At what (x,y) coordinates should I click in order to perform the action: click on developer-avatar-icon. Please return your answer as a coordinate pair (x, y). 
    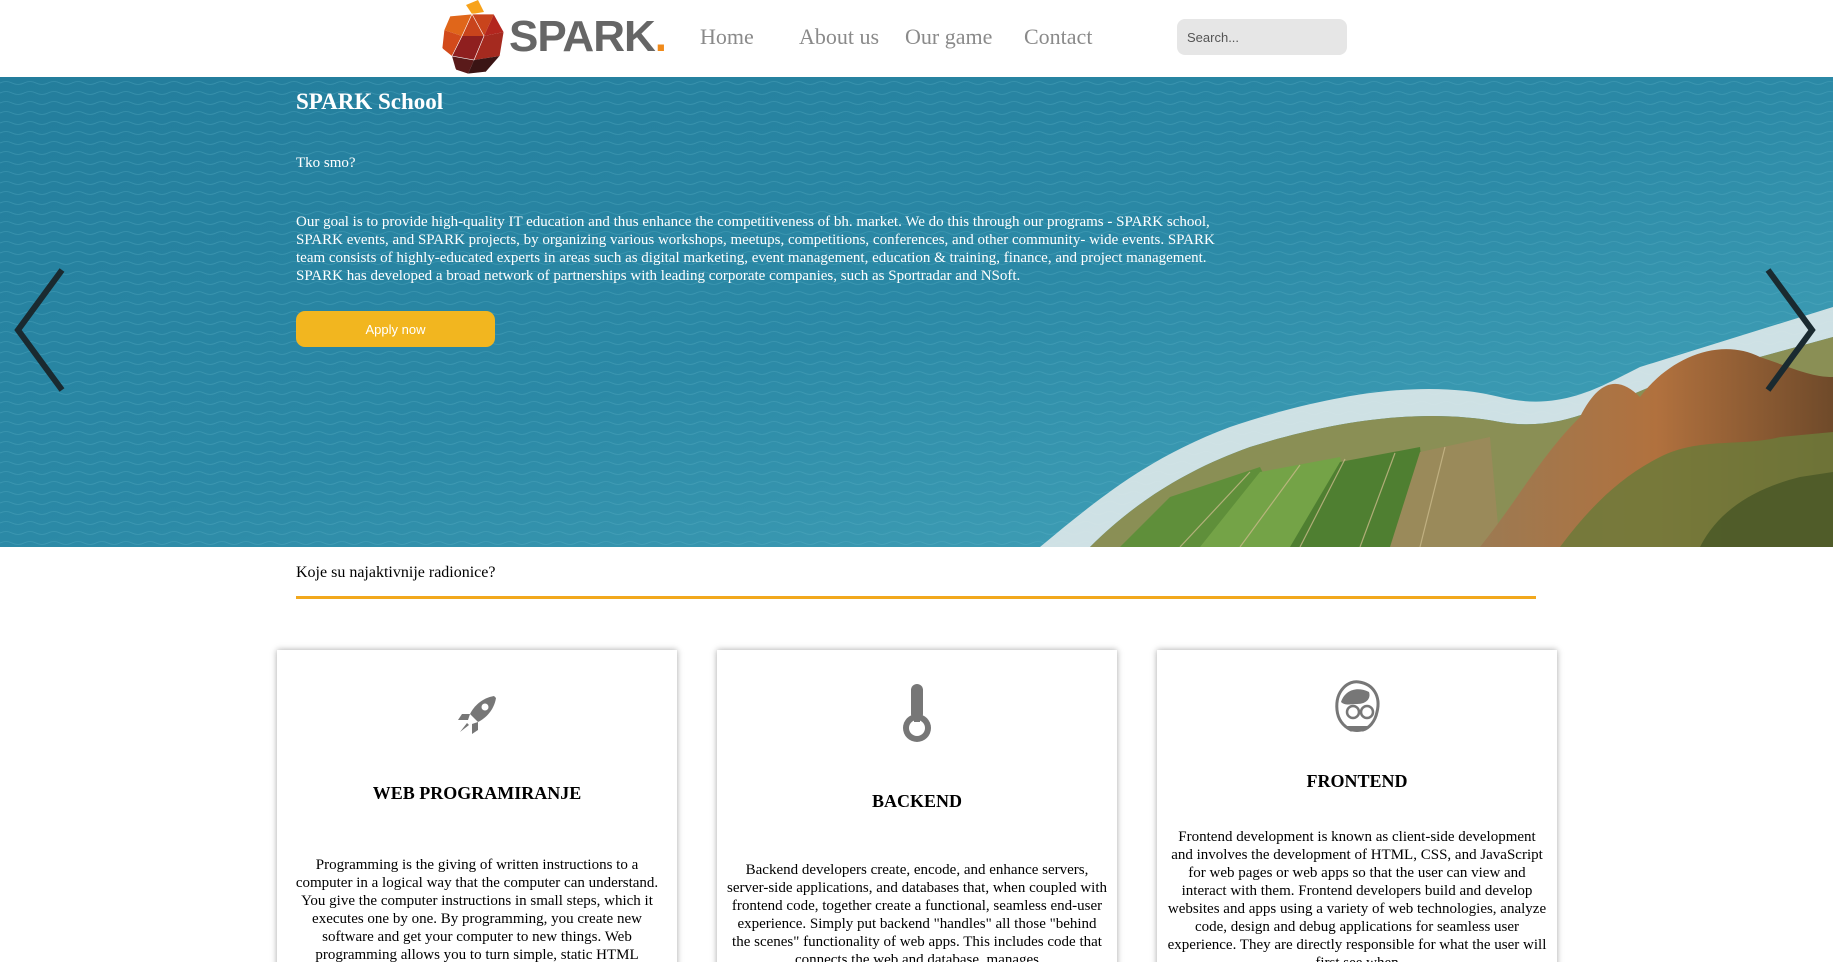
    Looking at the image, I should click on (1357, 706).